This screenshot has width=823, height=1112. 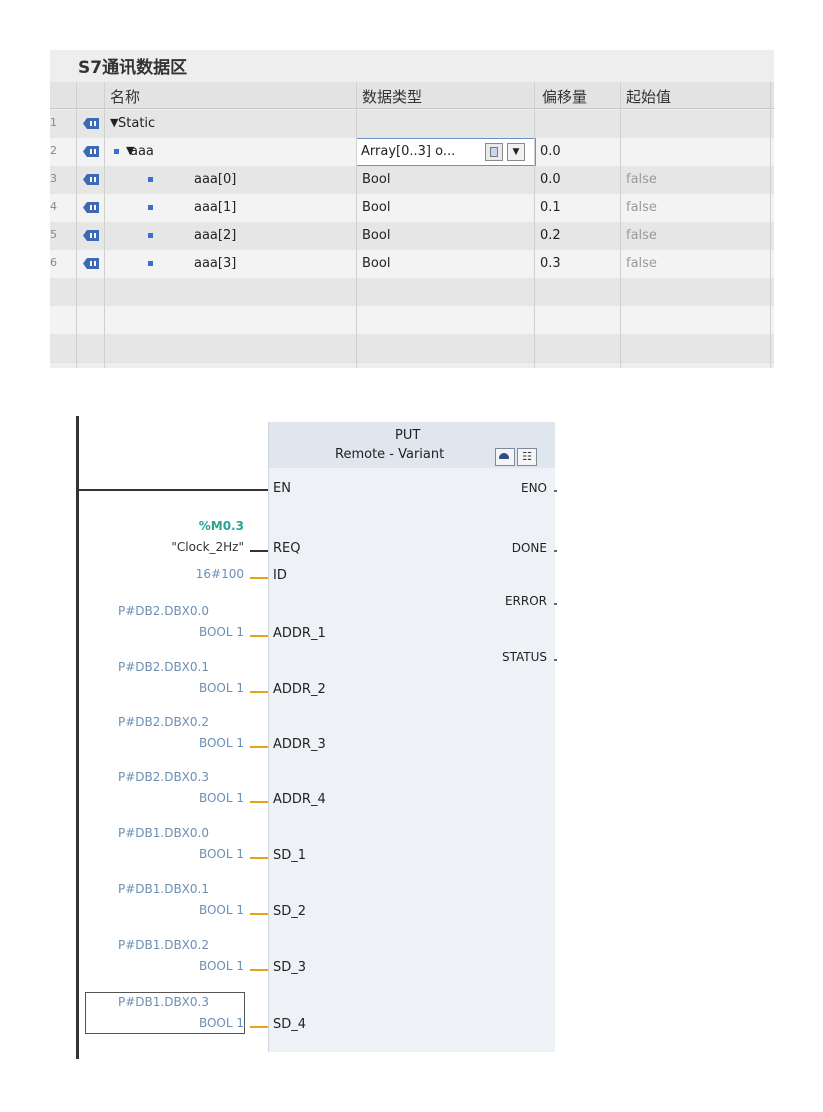 I want to click on table-title: S7通讯数据区, so click(x=133, y=68).